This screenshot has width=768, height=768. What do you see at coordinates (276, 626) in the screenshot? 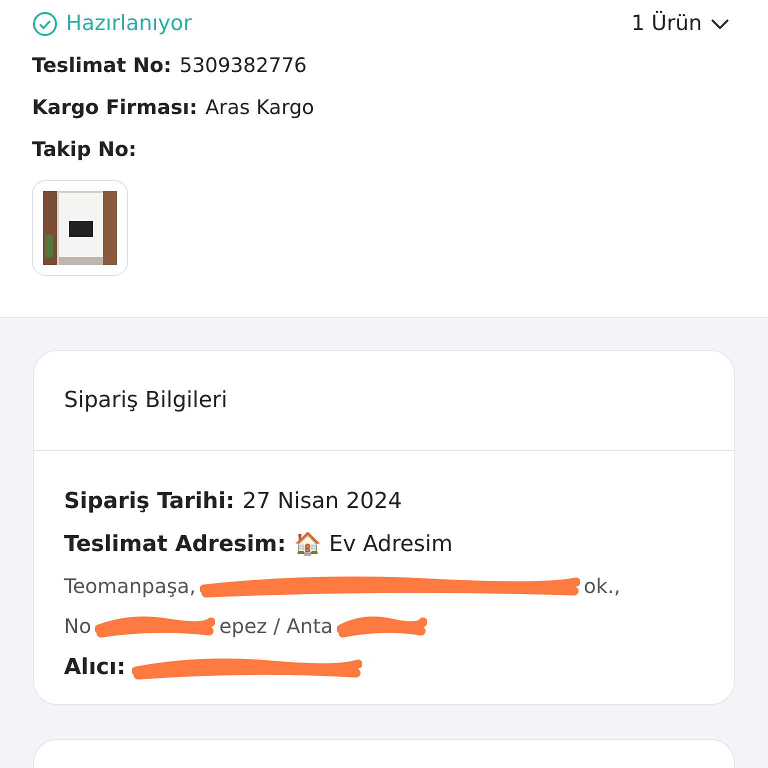
I see `address-text: epez / Anta` at bounding box center [276, 626].